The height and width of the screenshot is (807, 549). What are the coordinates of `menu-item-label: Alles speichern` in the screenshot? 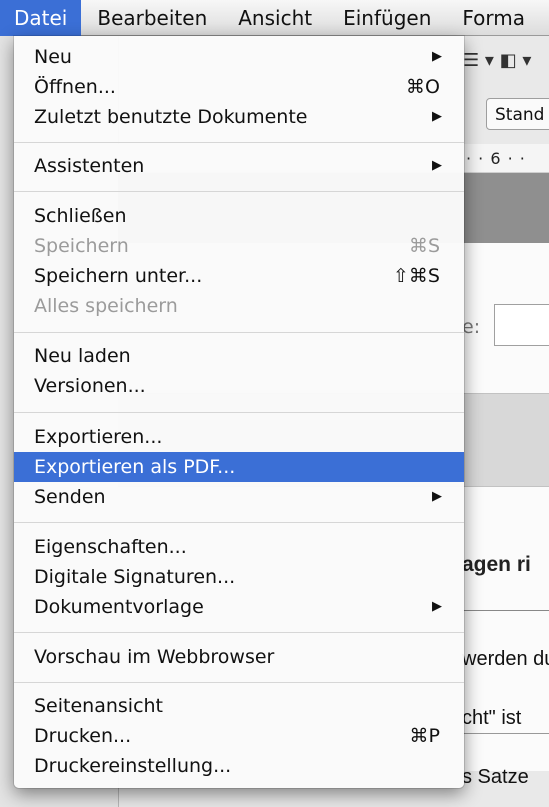 It's located at (106, 306).